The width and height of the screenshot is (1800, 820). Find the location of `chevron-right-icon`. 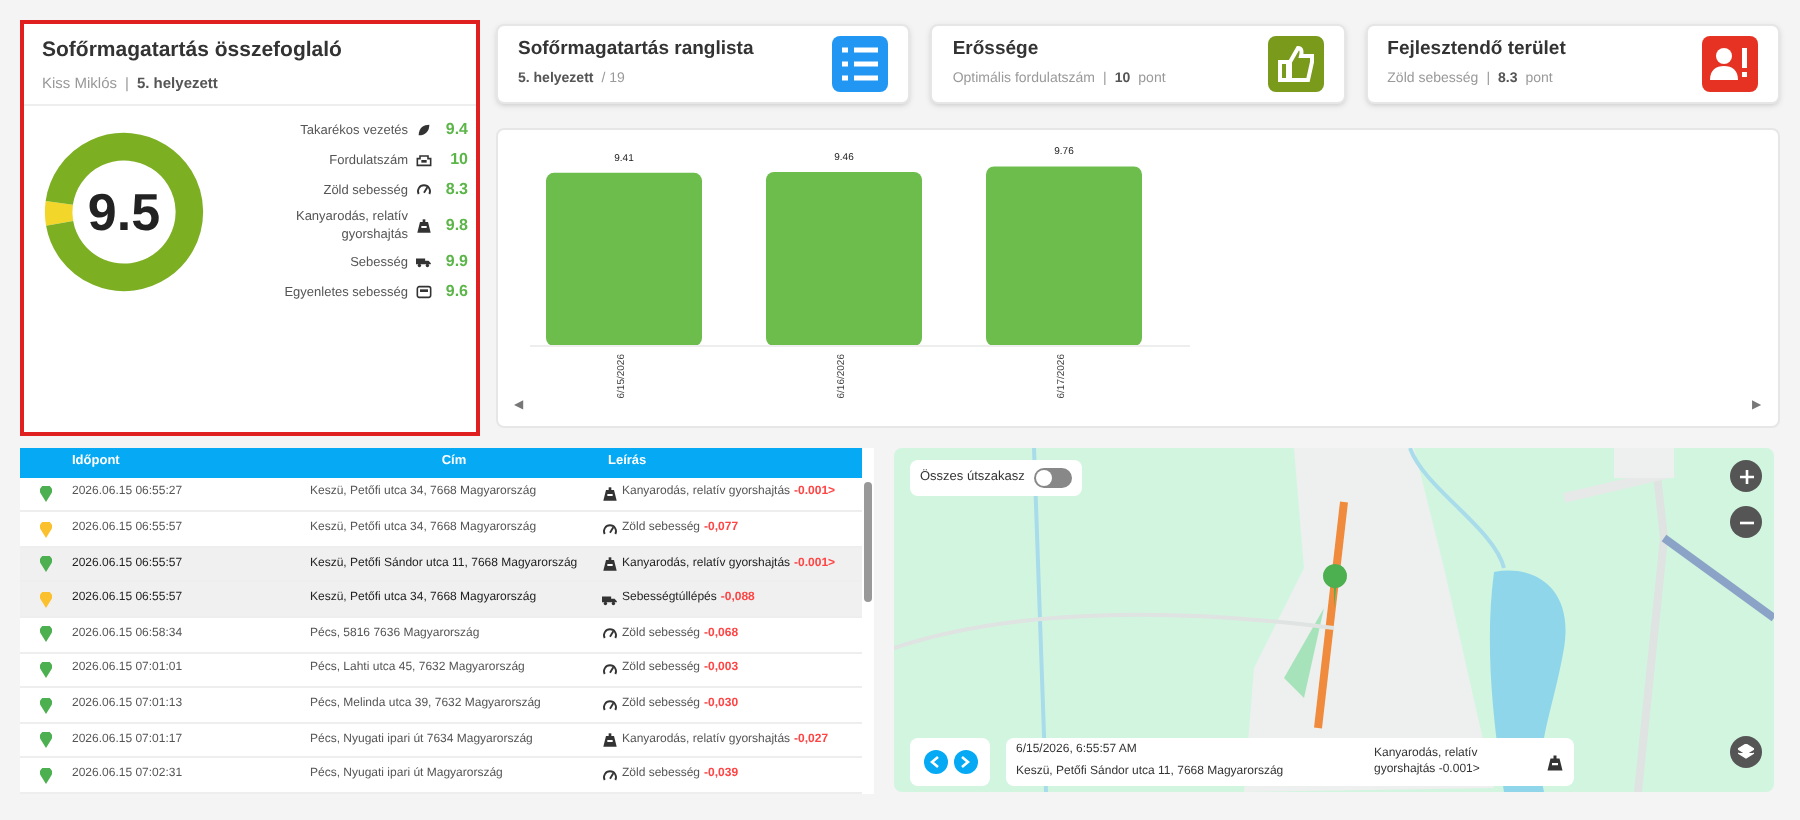

chevron-right-icon is located at coordinates (965, 762).